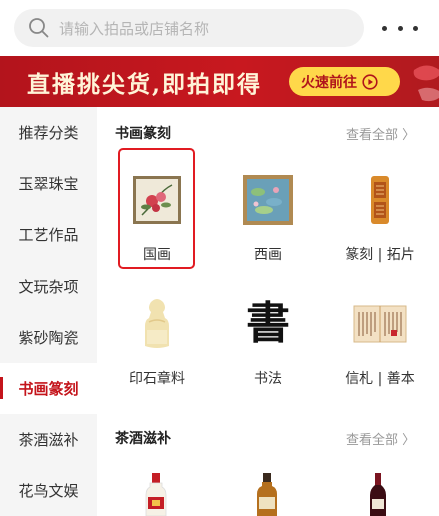 The width and height of the screenshot is (439, 516). I want to click on calligraphy-glyph: 書, so click(268, 323).